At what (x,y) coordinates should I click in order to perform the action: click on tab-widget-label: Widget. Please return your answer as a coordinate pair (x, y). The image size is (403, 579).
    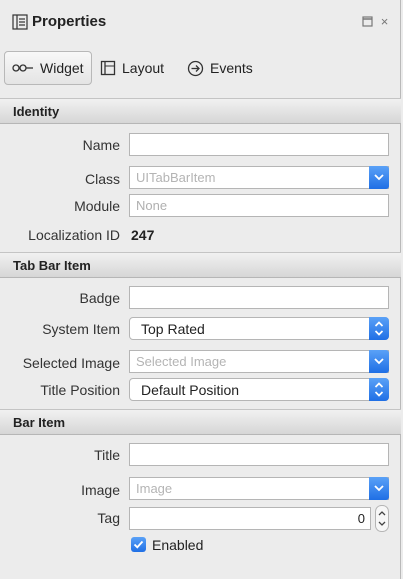
    Looking at the image, I should click on (62, 68).